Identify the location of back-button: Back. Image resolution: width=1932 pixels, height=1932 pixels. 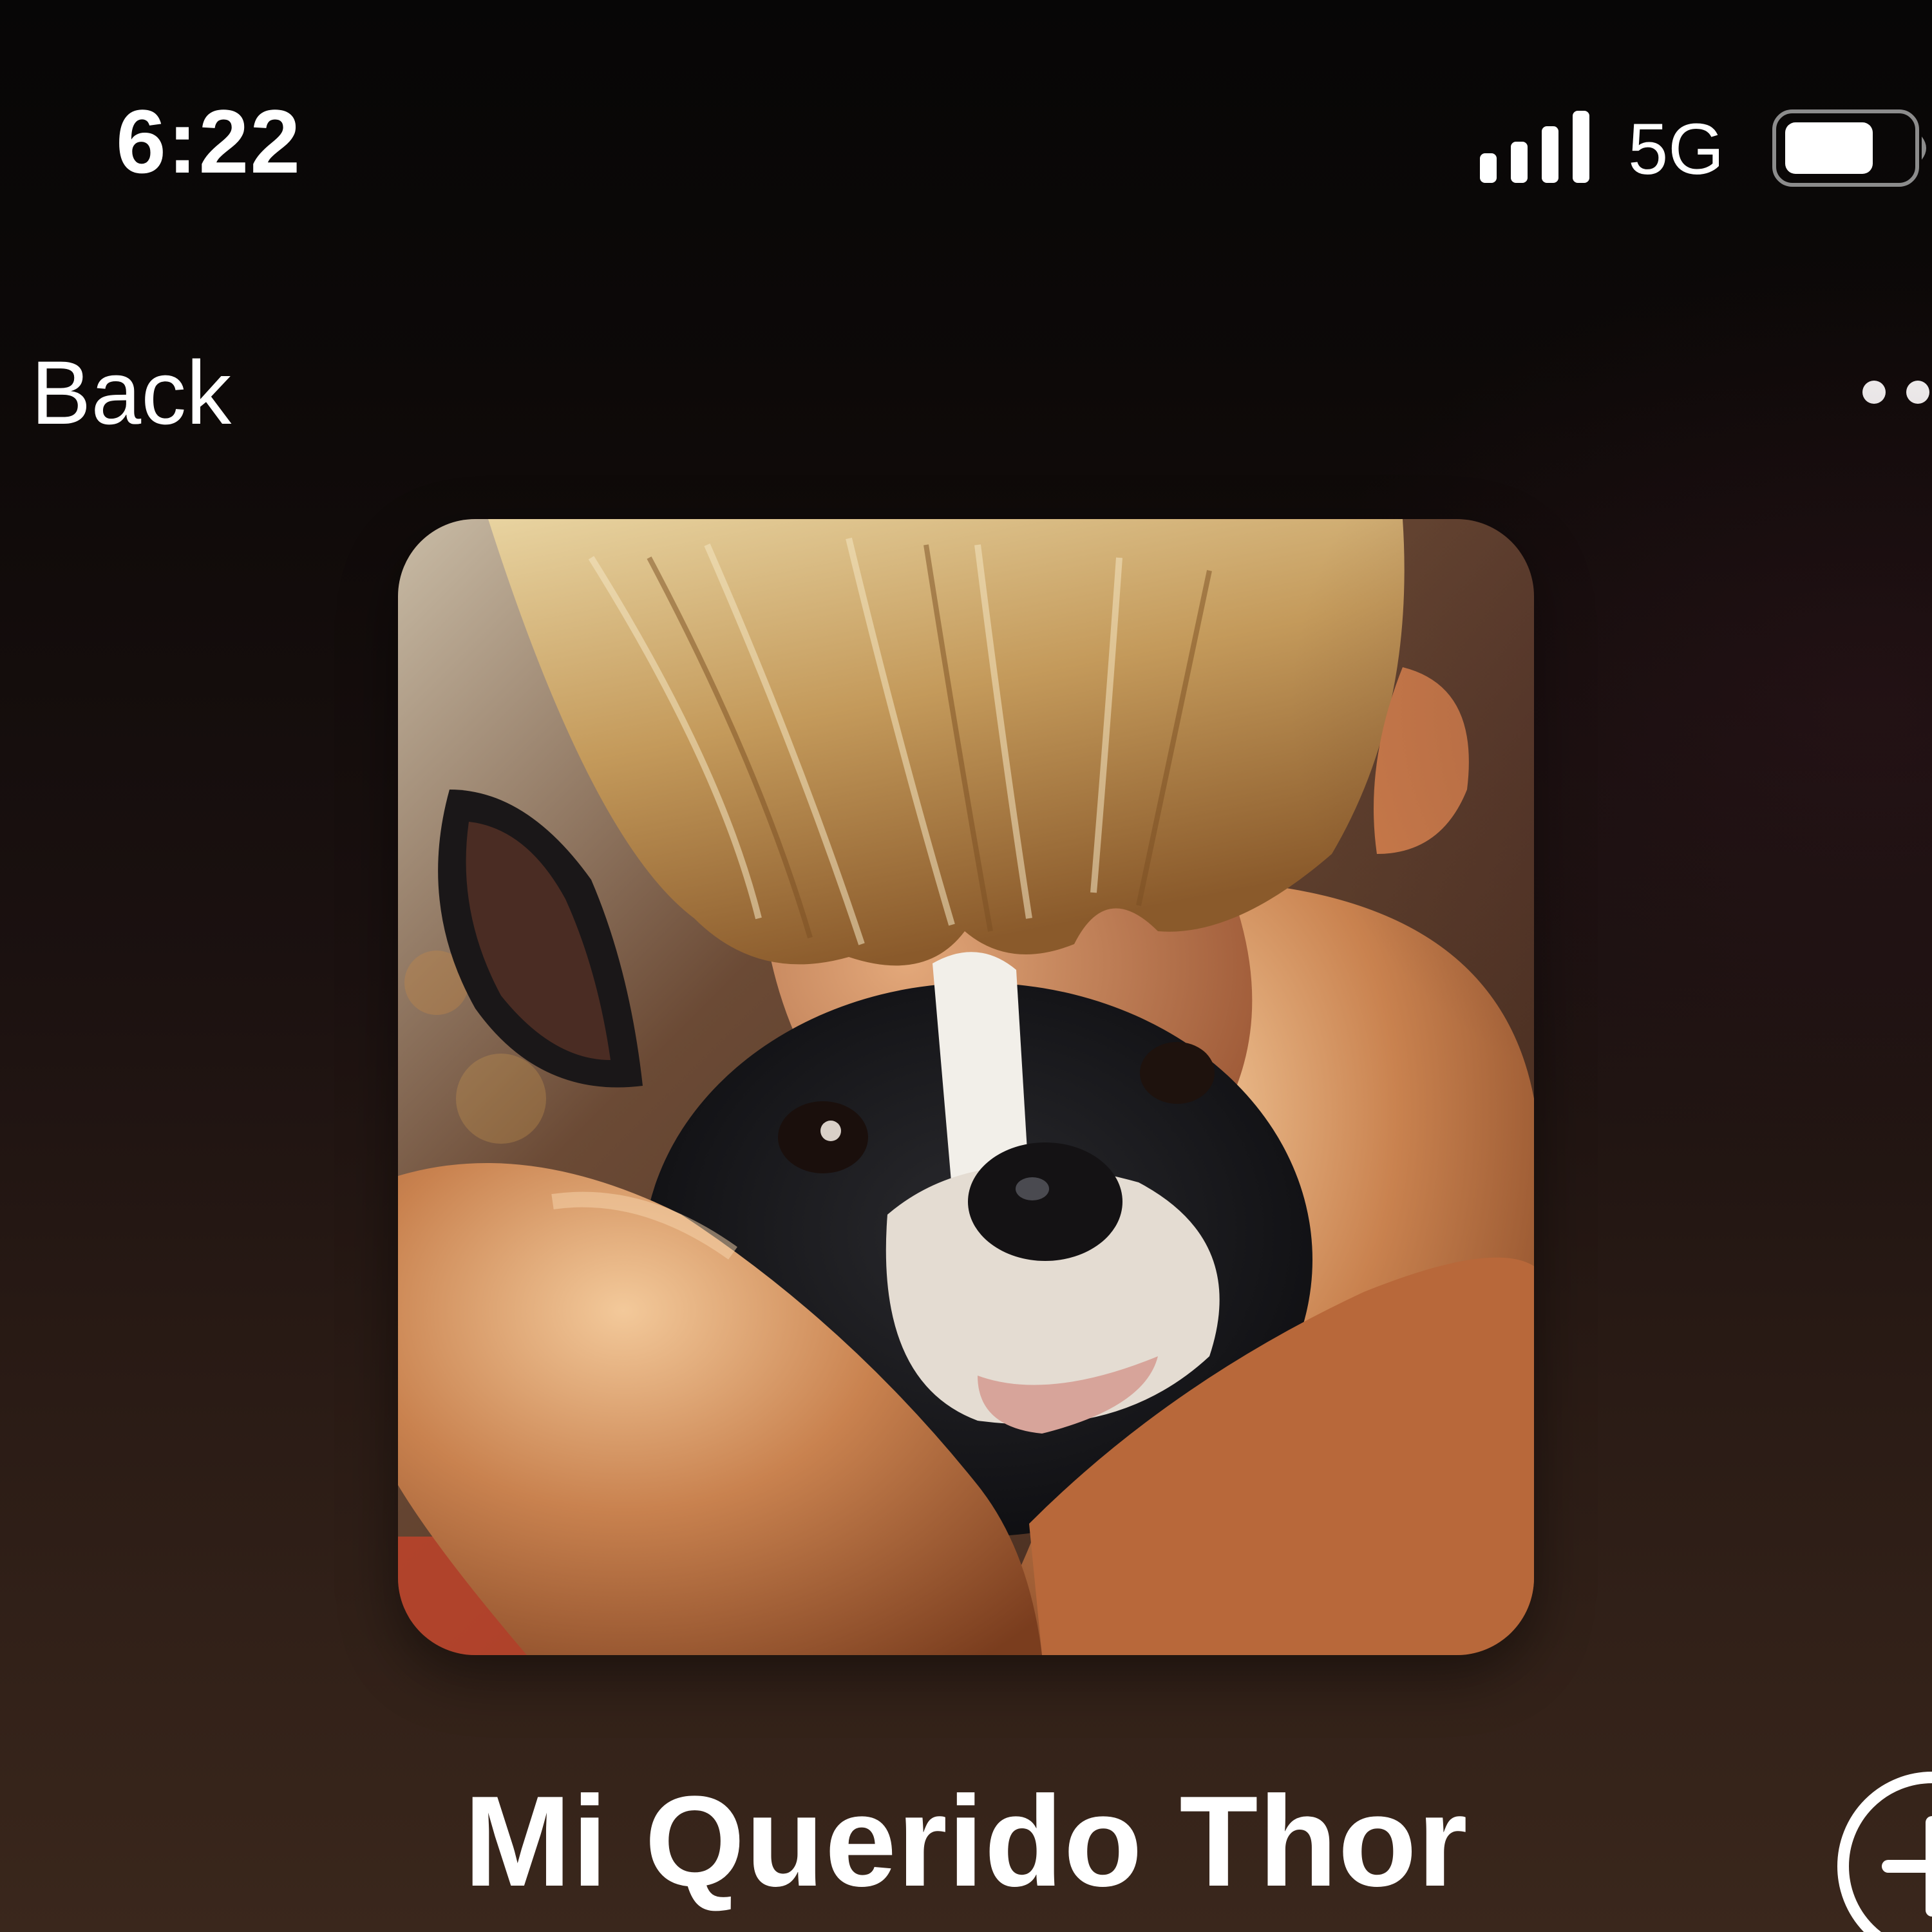
(131, 393).